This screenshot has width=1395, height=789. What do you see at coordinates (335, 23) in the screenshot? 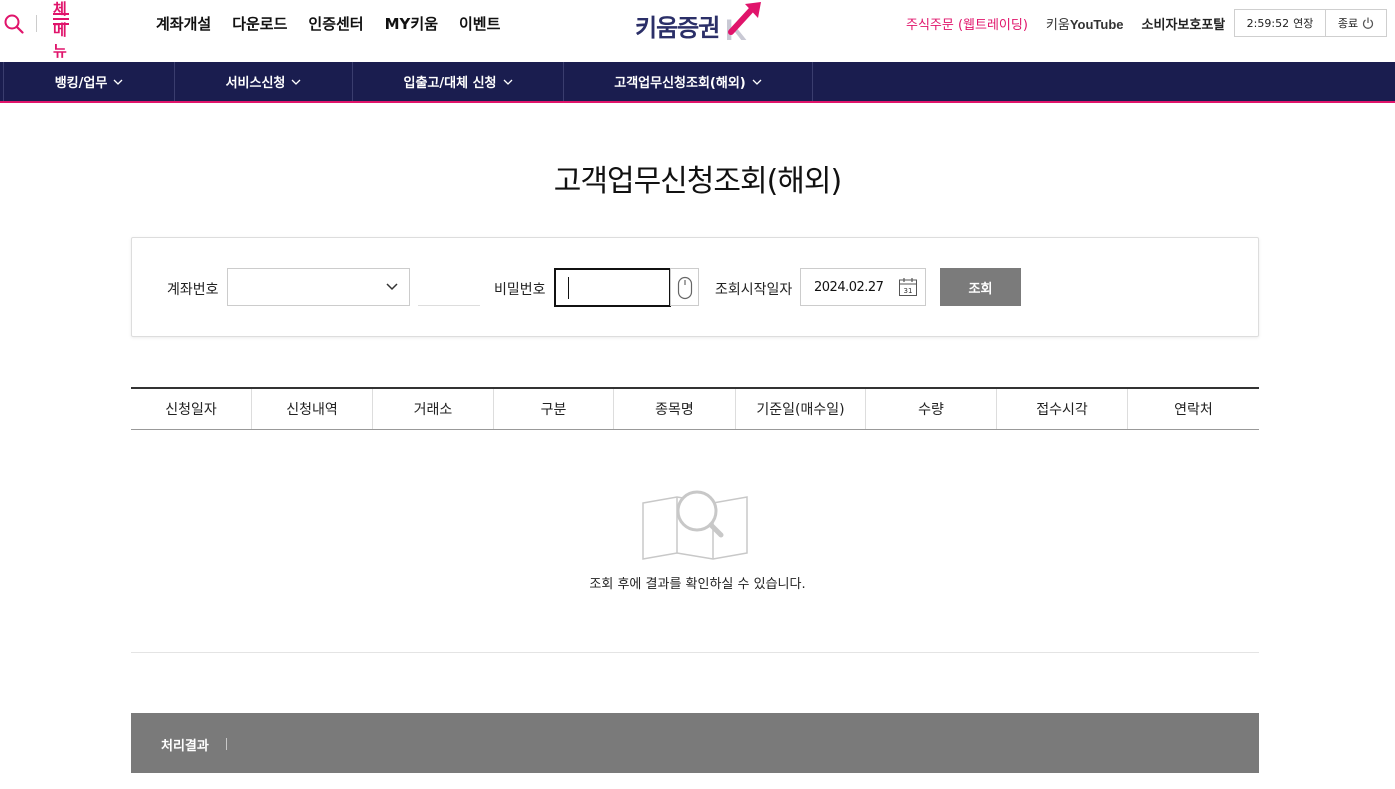
I see `nav-cert-center: 인증센터` at bounding box center [335, 23].